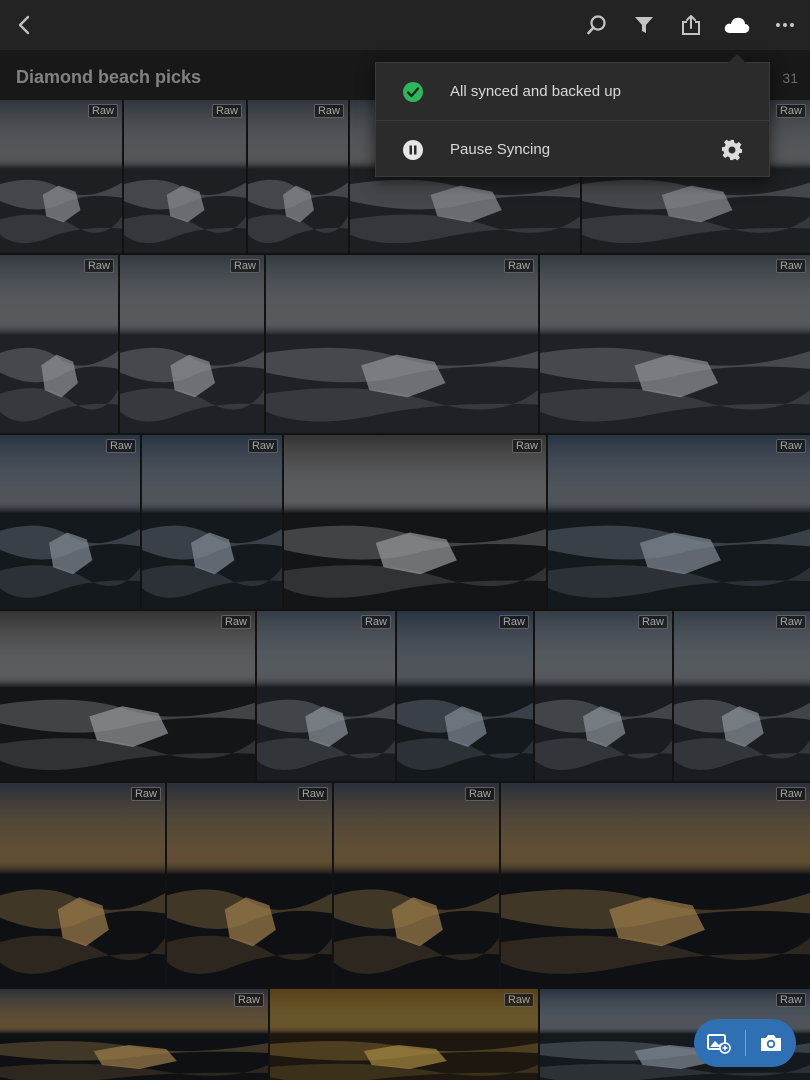 The height and width of the screenshot is (1080, 810). Describe the element at coordinates (737, 58) in the screenshot. I see `popover-arrow` at that location.